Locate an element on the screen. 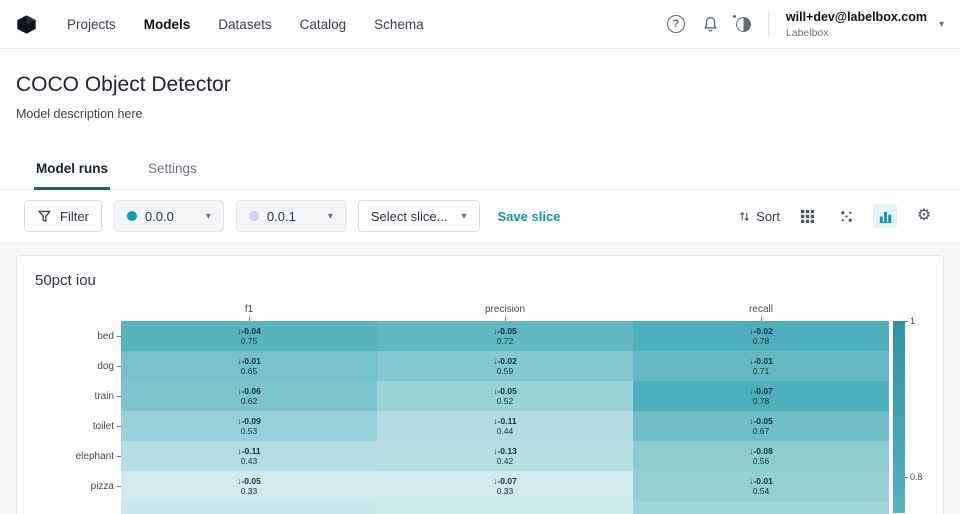 The image size is (960, 514). gear-icon: ⚙ is located at coordinates (924, 215).